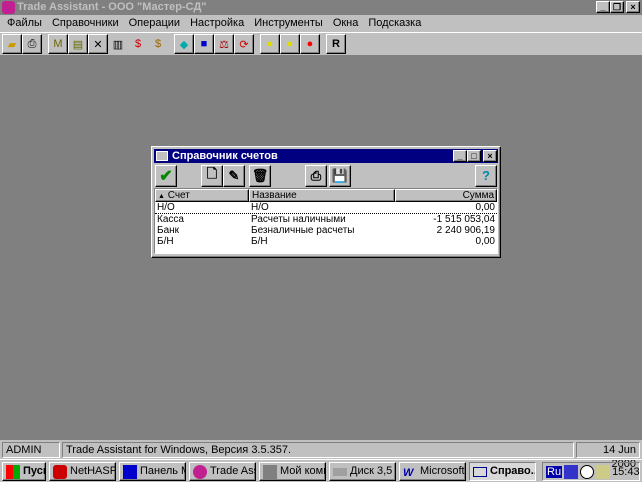  Describe the element at coordinates (460, 156) in the screenshot. I see `child-minimize-button: _` at that location.